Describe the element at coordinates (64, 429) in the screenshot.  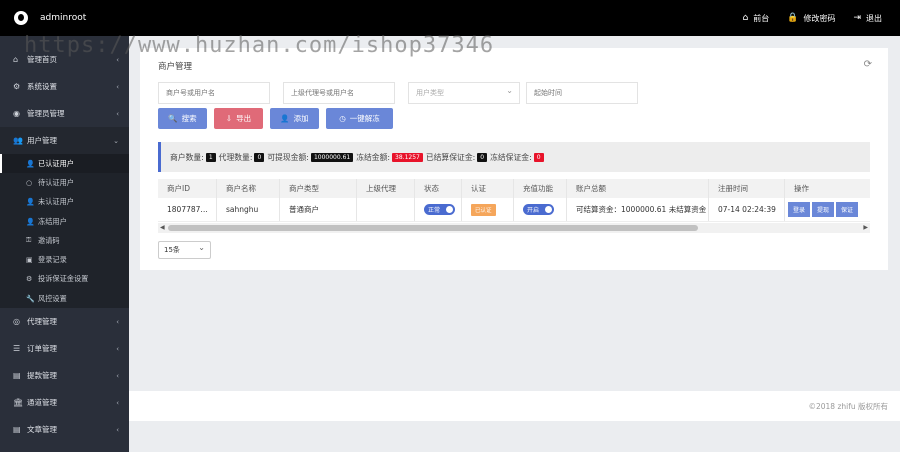
I see `sidebar-item-articles: ▤ 文章管理 ‹` at that location.